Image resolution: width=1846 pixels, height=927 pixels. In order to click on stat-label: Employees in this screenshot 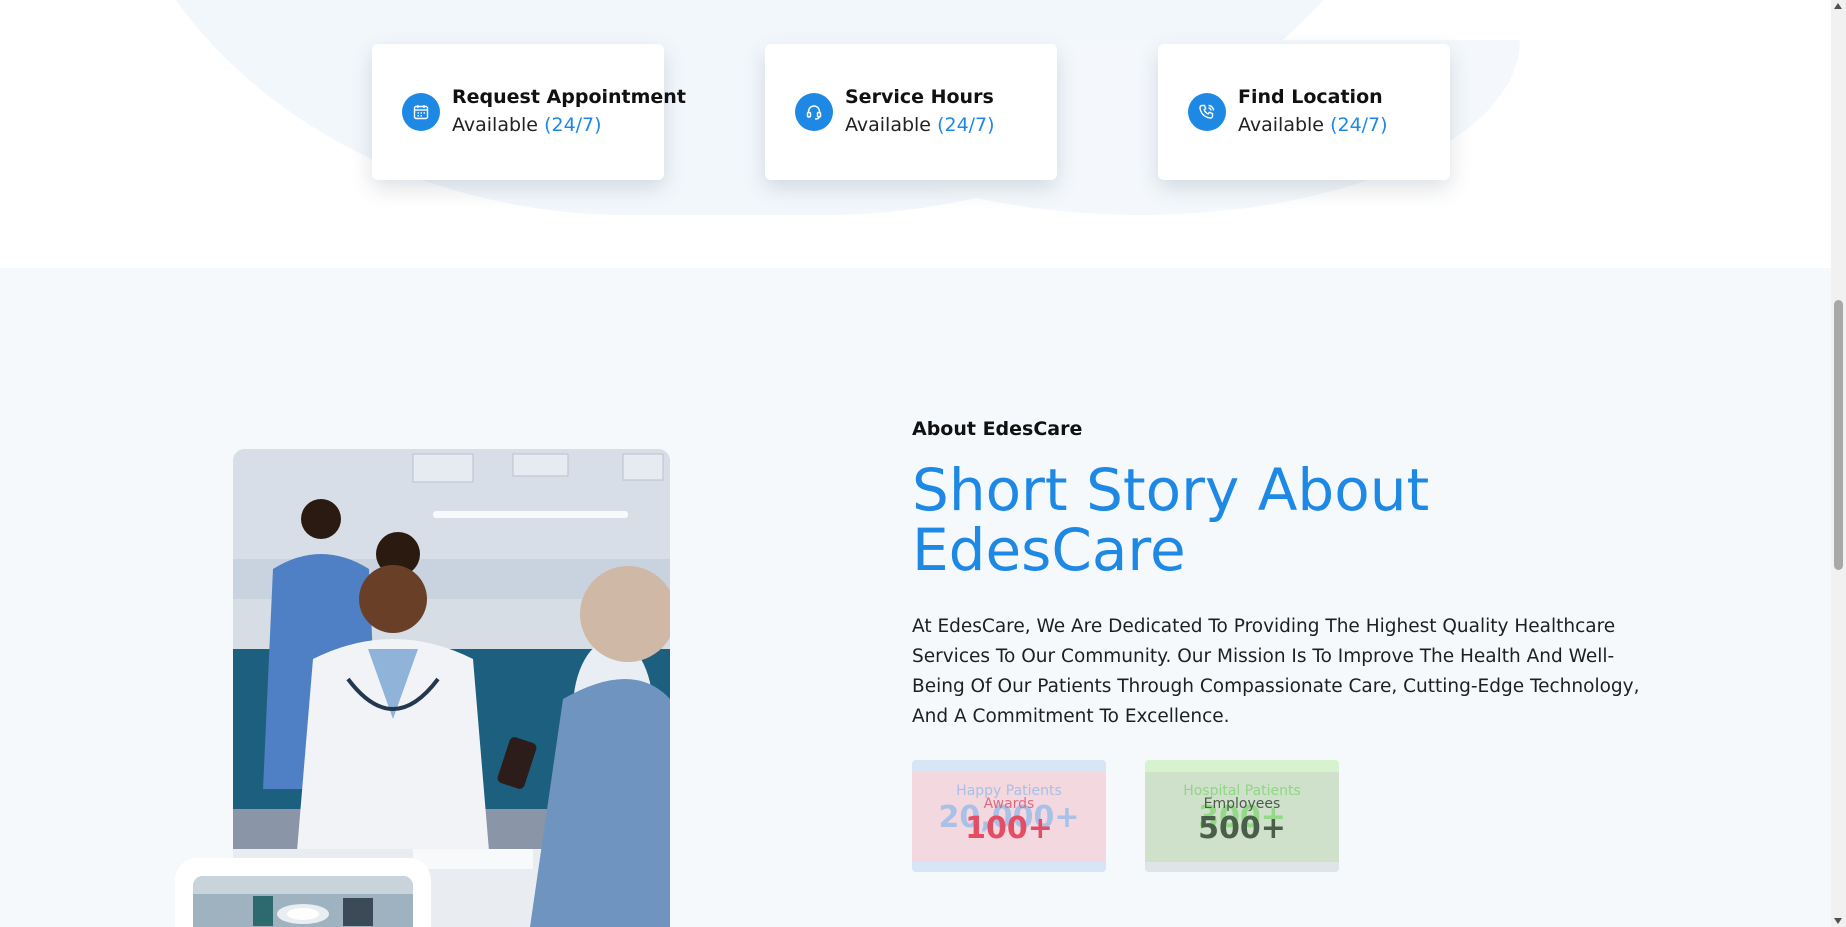, I will do `click(1242, 804)`.